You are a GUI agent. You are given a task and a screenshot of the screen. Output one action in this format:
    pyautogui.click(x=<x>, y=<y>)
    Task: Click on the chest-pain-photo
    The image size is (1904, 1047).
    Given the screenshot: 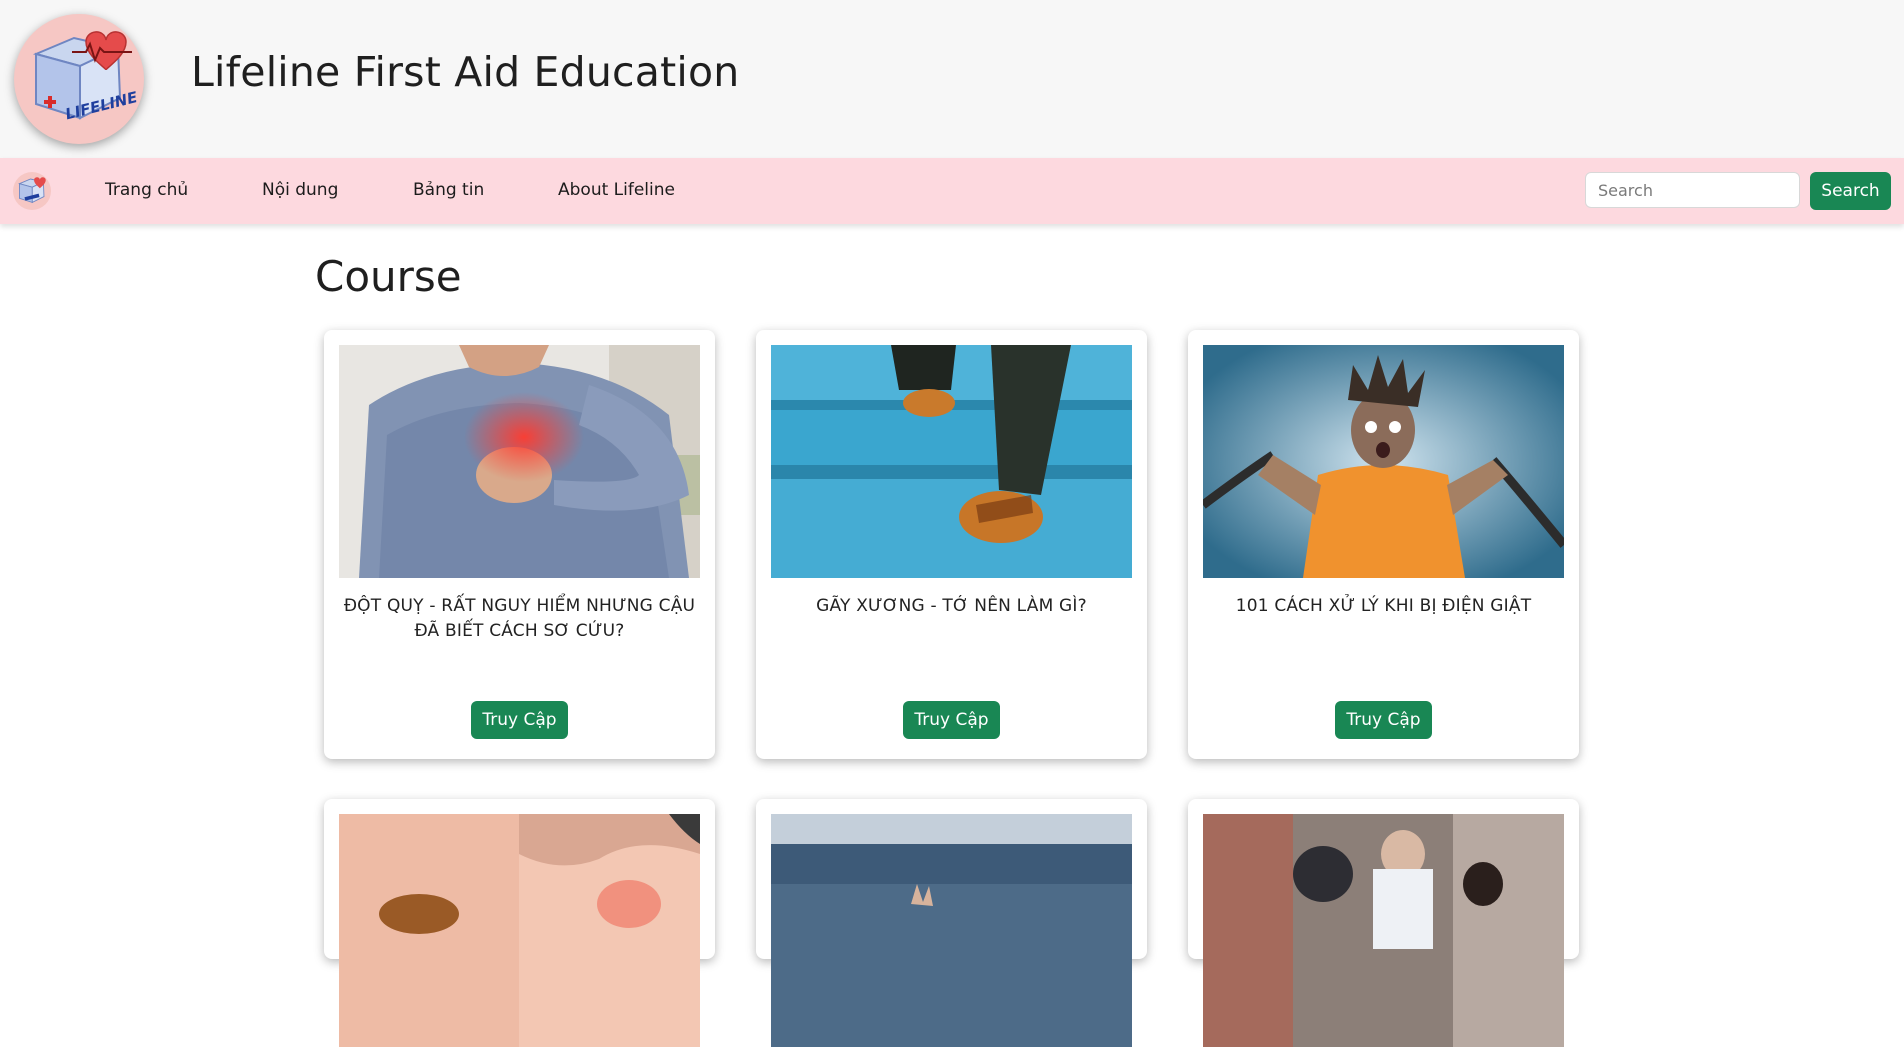 What is the action you would take?
    pyautogui.click(x=519, y=461)
    